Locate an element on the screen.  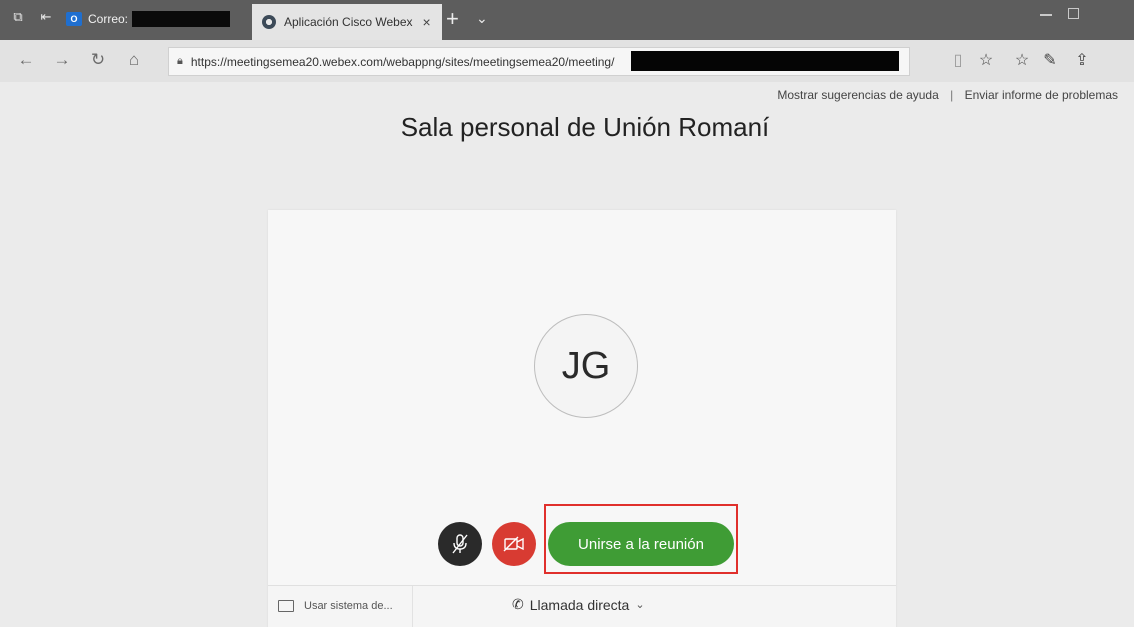
tab-webex-label: Aplicación Cisco Webex is located at coordinates (348, 22).